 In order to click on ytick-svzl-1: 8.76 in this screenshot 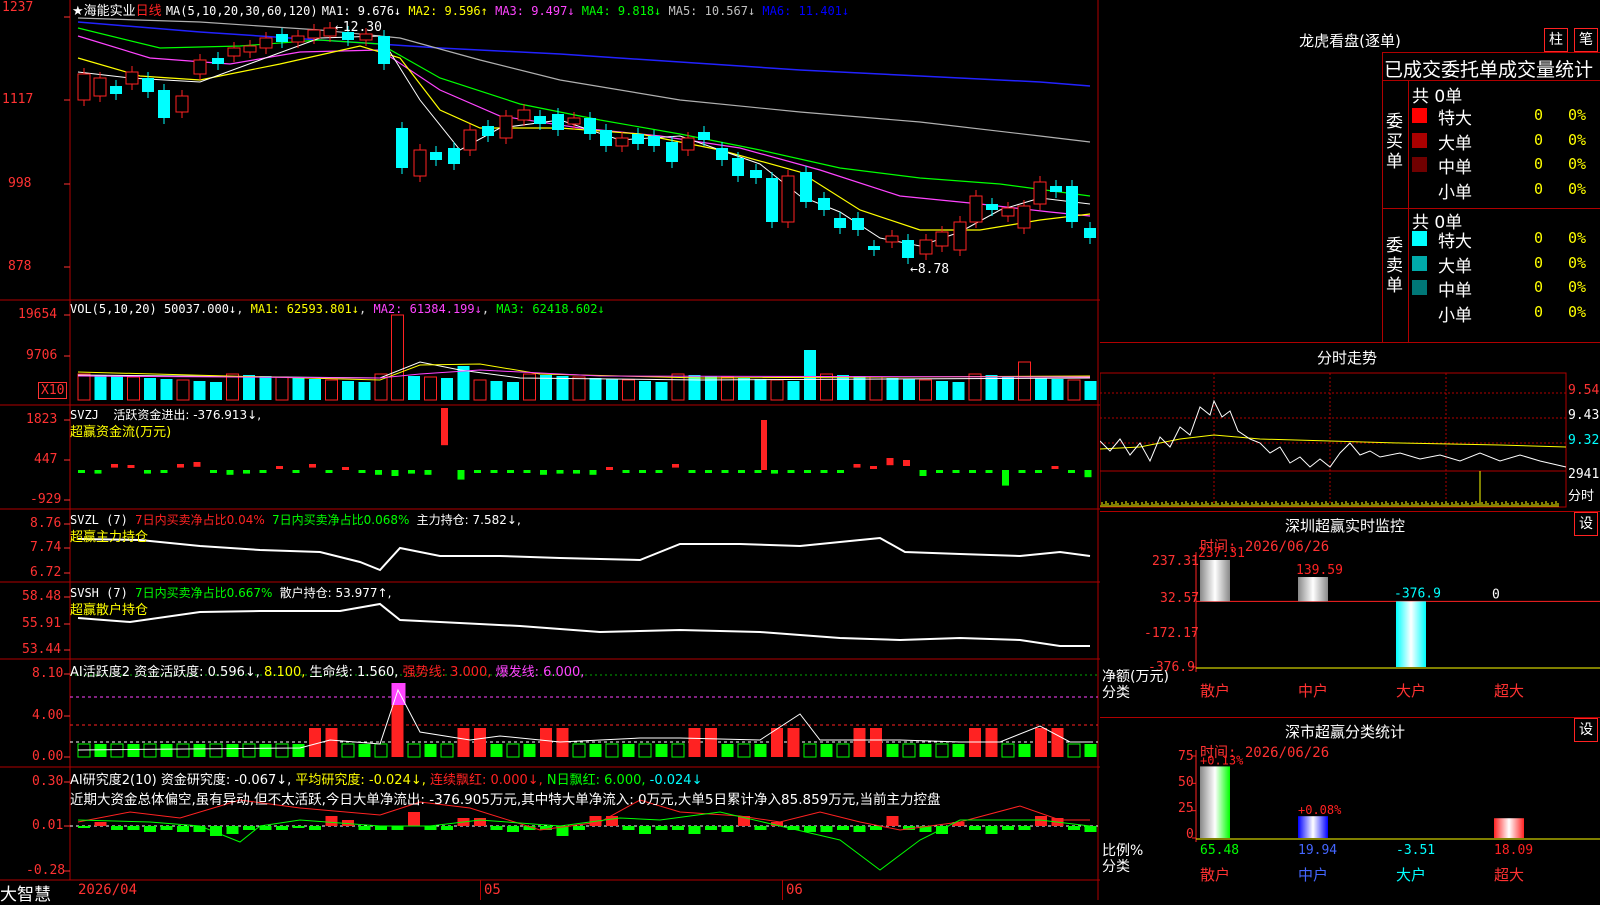, I will do `click(46, 523)`.